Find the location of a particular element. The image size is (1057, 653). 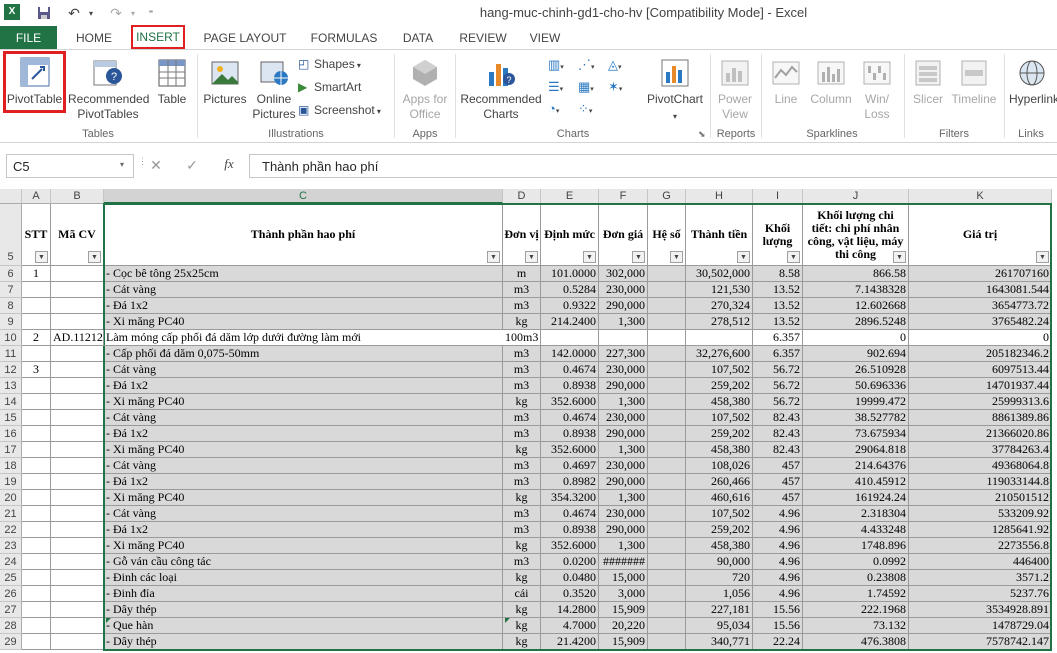

cell-e21: 0.4674 is located at coordinates (570, 514).